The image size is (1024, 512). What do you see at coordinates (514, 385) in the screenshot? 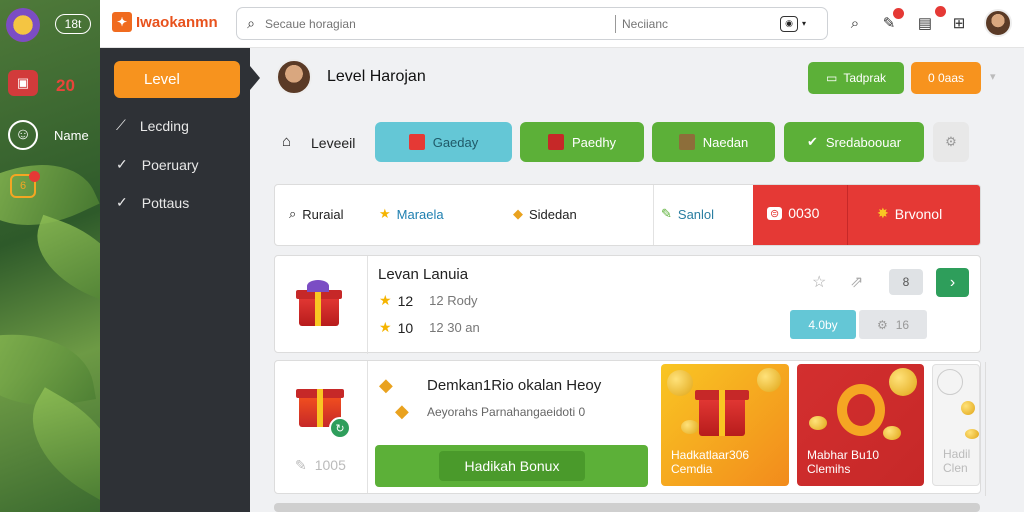
I see `bonus-title: Demkan1Rio okalan Heoy` at bounding box center [514, 385].